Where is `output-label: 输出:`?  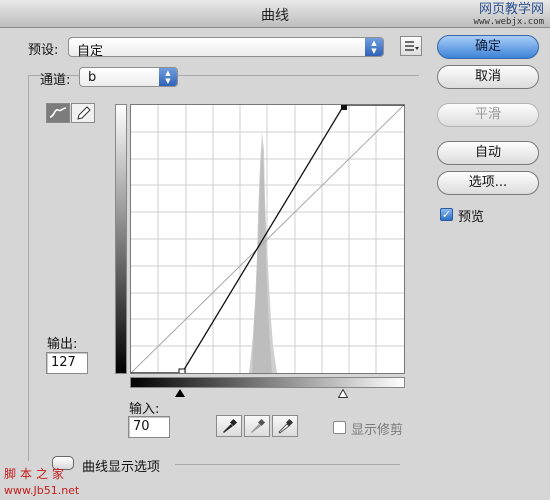 output-label: 输出: is located at coordinates (62, 344).